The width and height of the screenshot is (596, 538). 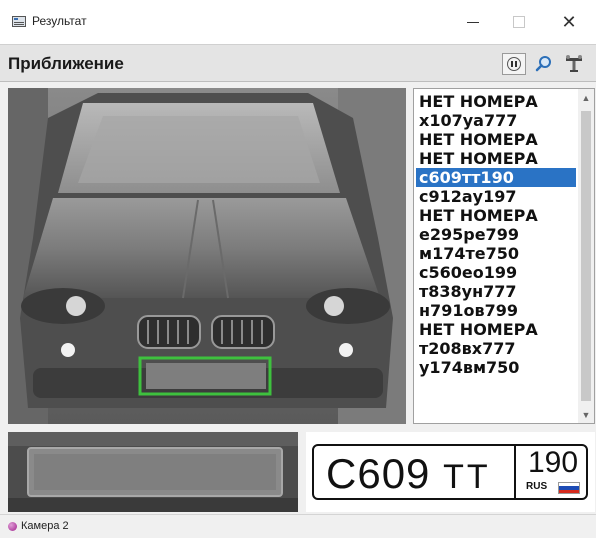 I want to click on window-title: Результат, so click(x=59, y=21).